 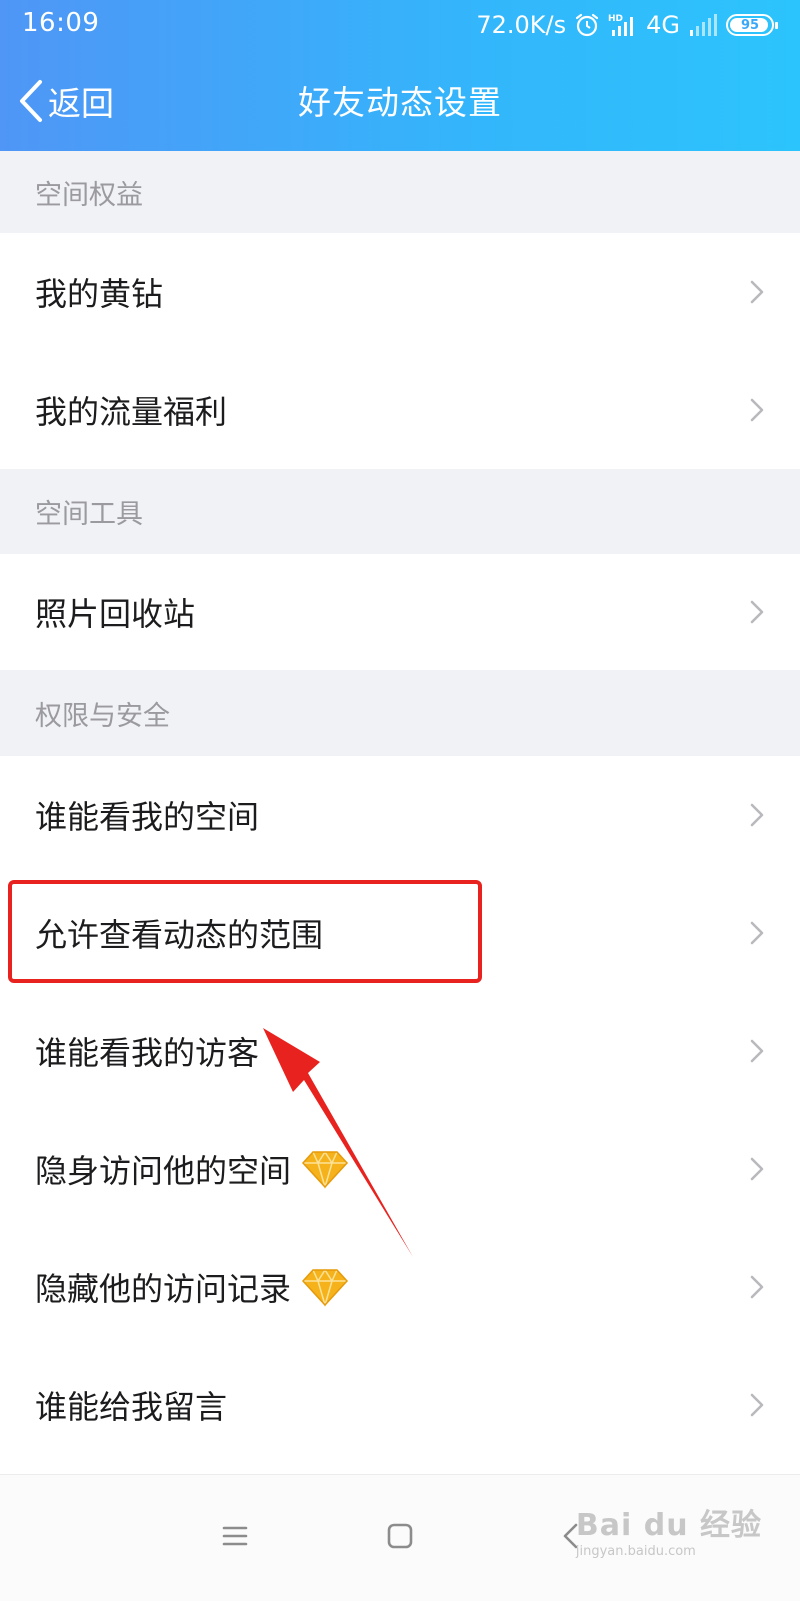 I want to click on section-header-space-rights: 空间权益, so click(x=400, y=192).